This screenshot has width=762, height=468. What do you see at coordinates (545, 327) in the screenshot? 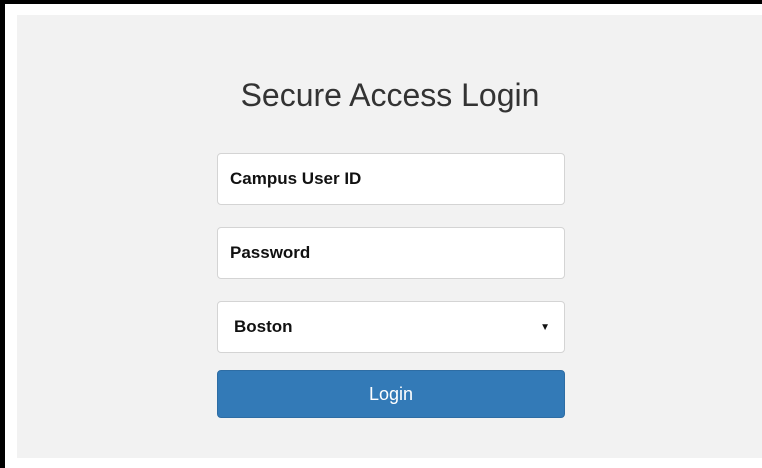
I see `chevron-down-icon: ▼` at bounding box center [545, 327].